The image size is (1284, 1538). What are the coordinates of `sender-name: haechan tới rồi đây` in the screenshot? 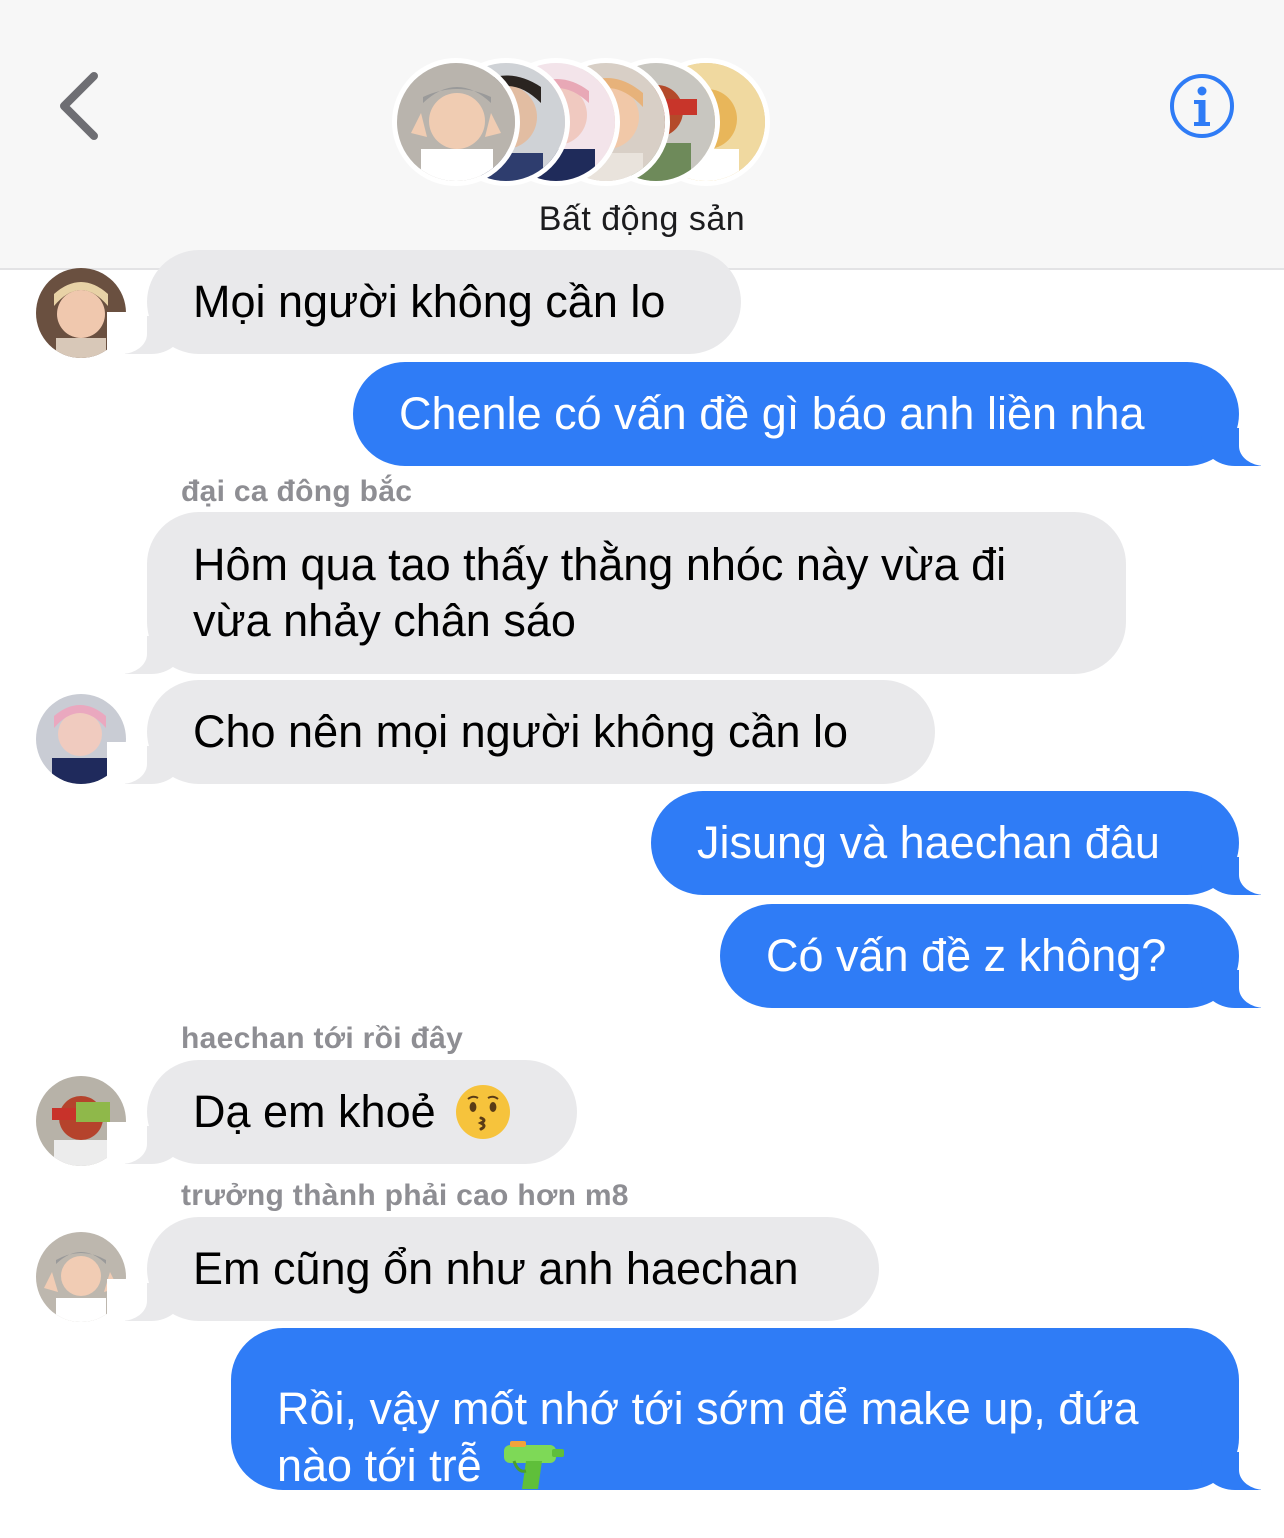 It's located at (322, 1038).